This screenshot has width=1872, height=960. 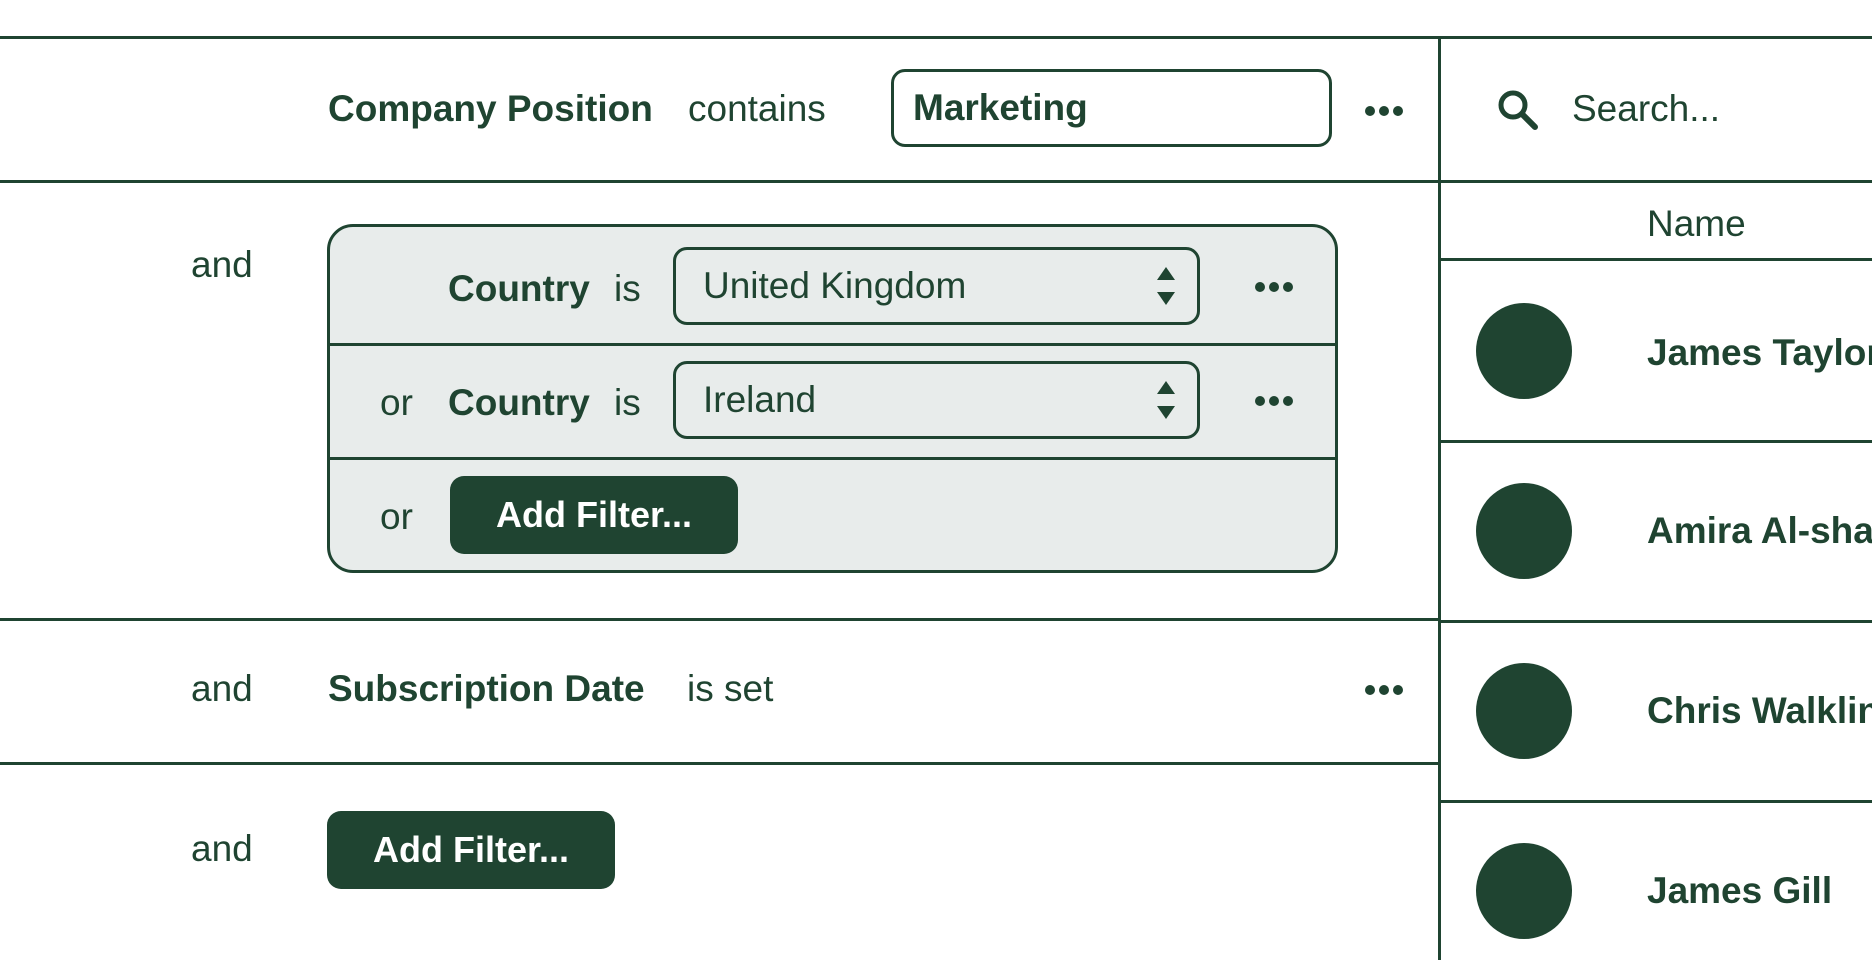 What do you see at coordinates (1759, 352) in the screenshot?
I see `person-name: James Taylor` at bounding box center [1759, 352].